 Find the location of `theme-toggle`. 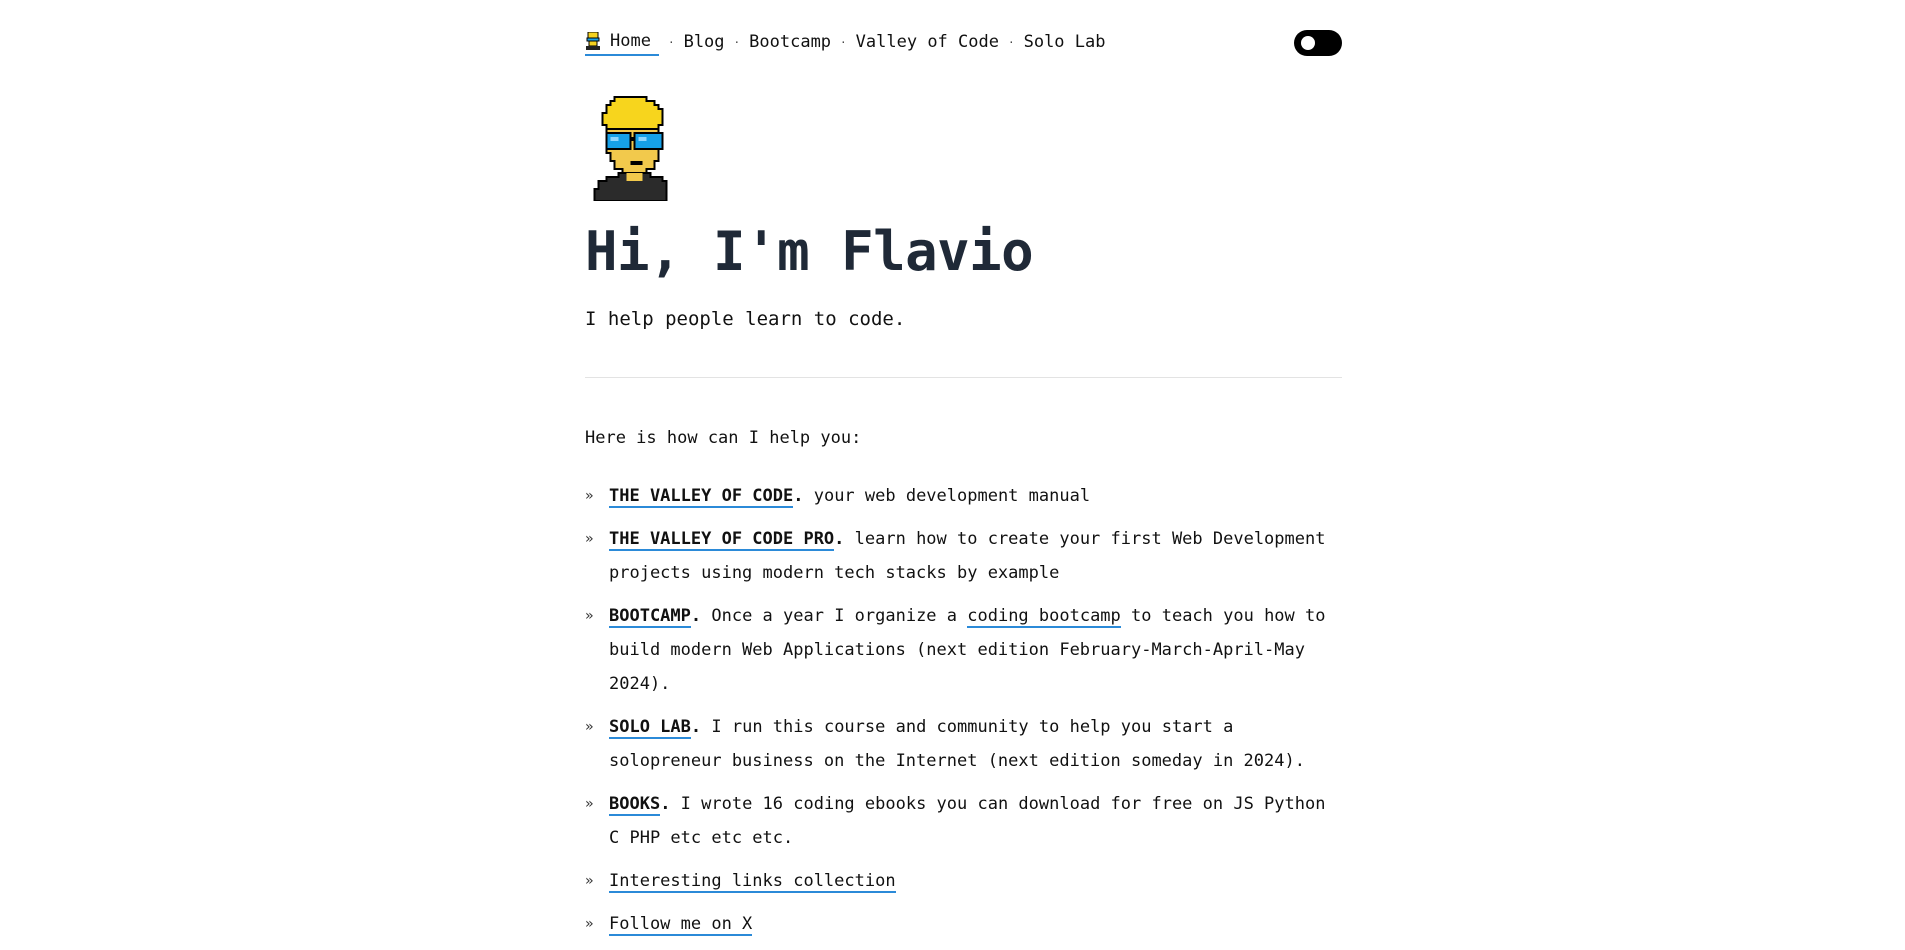

theme-toggle is located at coordinates (1318, 43).